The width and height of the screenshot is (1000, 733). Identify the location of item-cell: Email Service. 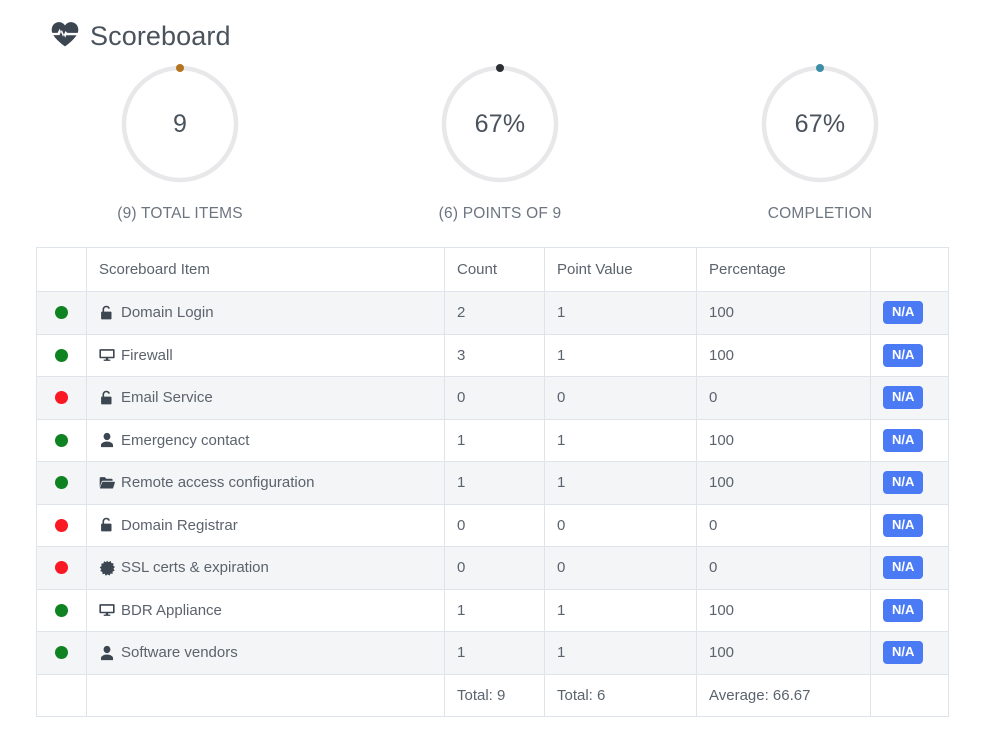
(265, 398).